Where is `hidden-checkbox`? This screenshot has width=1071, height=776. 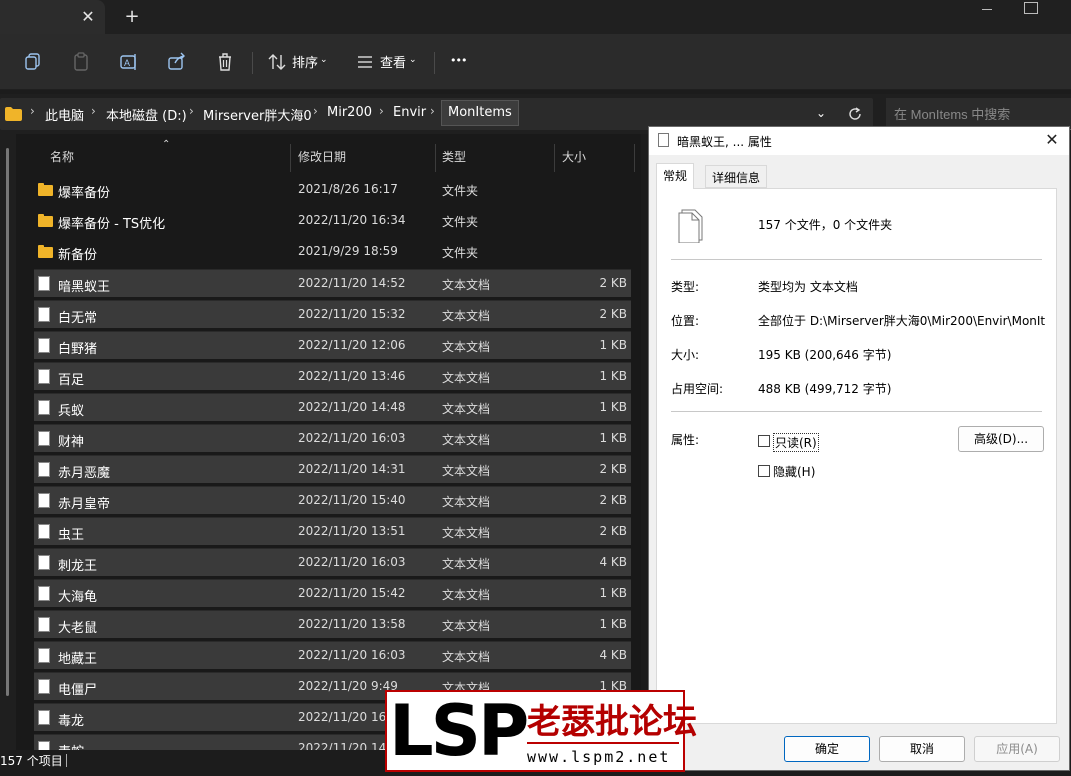
hidden-checkbox is located at coordinates (764, 471).